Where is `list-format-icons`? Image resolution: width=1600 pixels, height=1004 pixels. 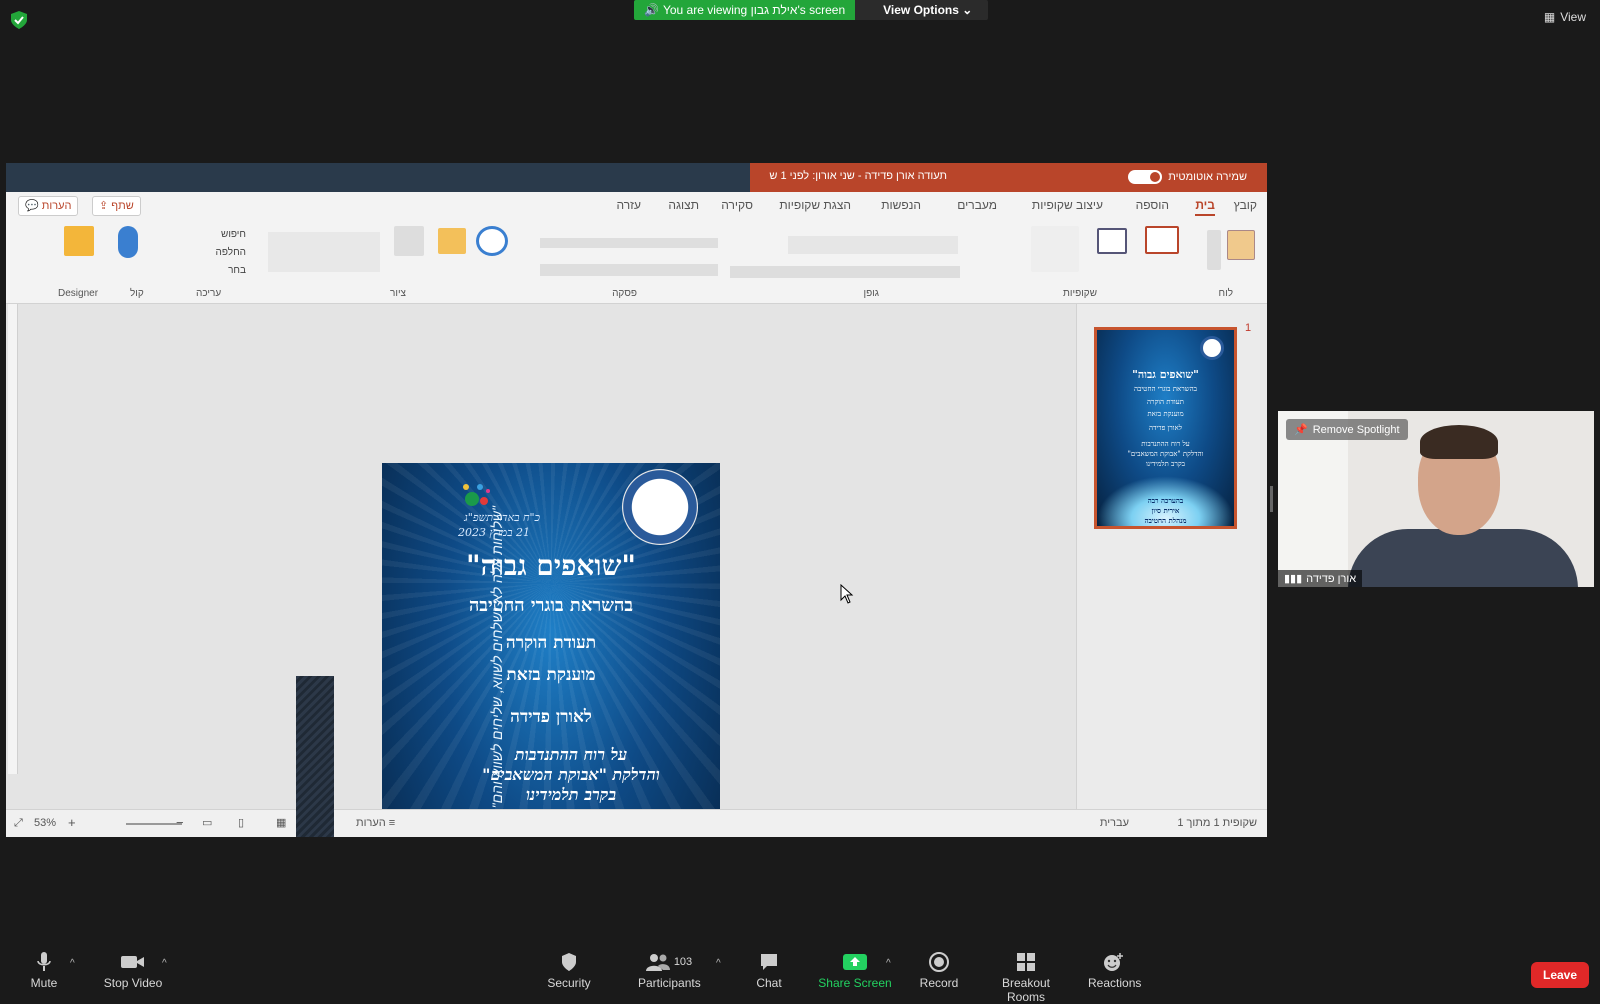 list-format-icons is located at coordinates (629, 243).